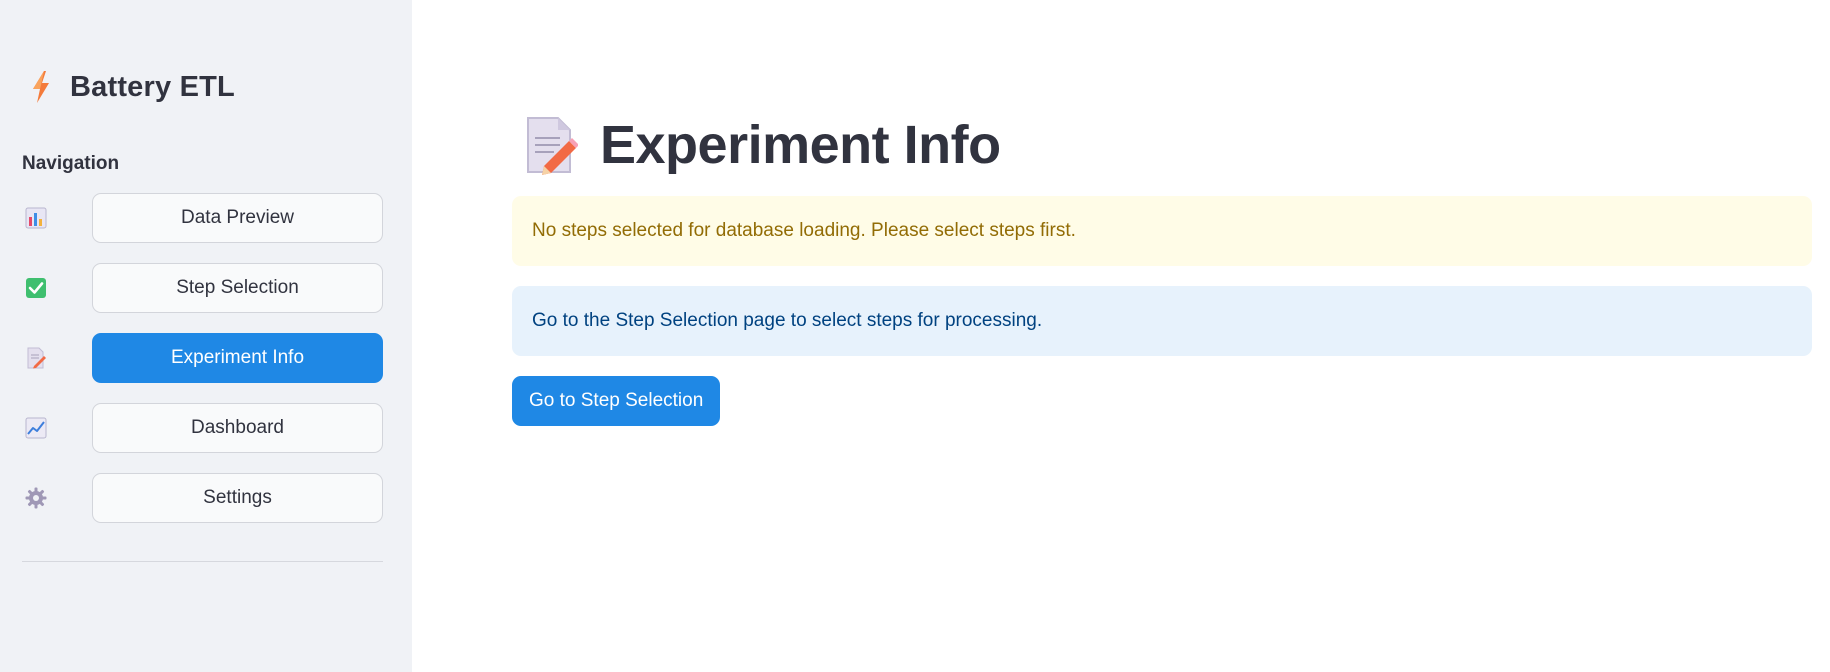 The width and height of the screenshot is (1830, 672). I want to click on gear-icon, so click(36, 498).